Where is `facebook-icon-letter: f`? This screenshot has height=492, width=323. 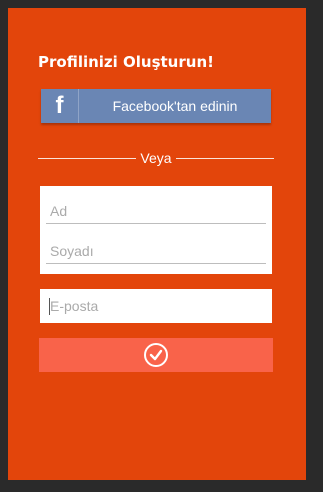
facebook-icon-letter: f is located at coordinates (59, 105).